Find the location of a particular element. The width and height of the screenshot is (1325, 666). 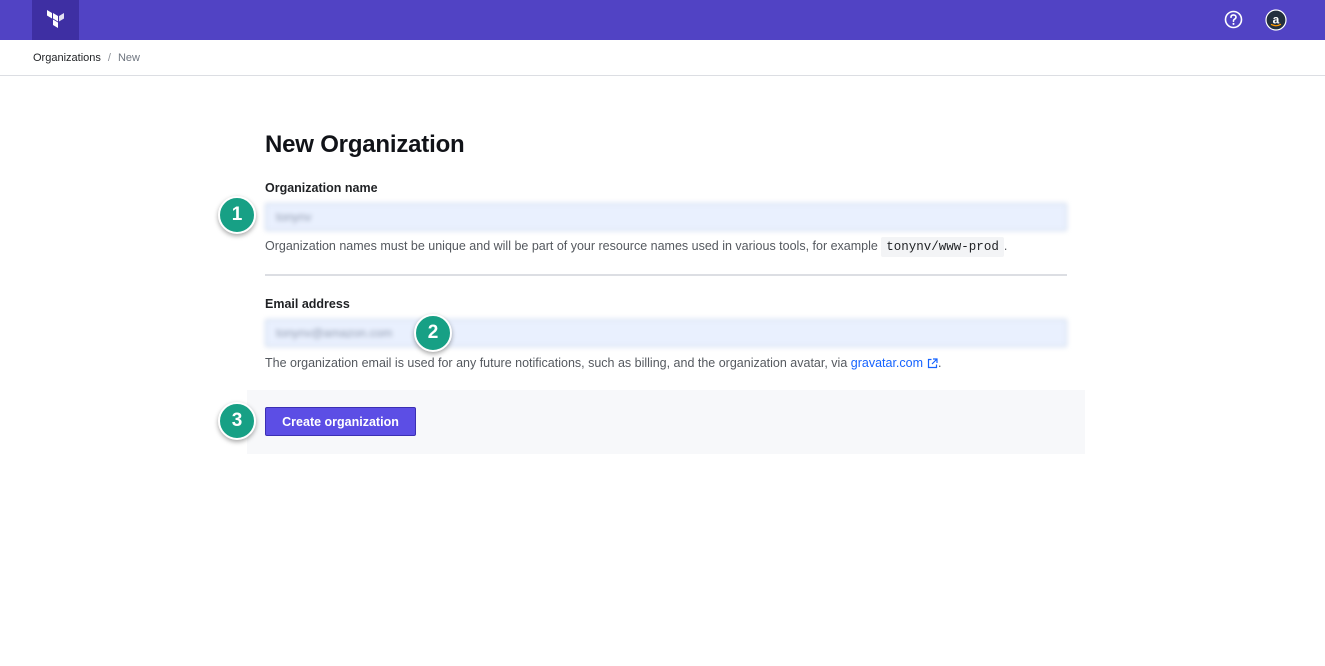

top-navigation-bar: a is located at coordinates (662, 20).